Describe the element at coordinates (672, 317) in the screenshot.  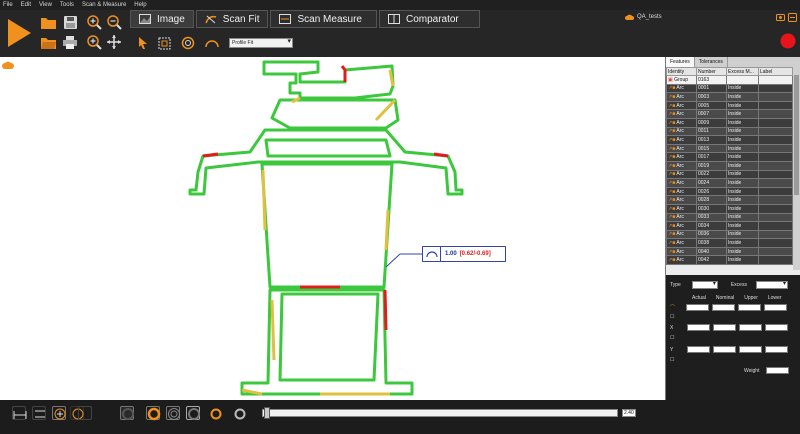
I see `checkbox-icon: ☐` at that location.